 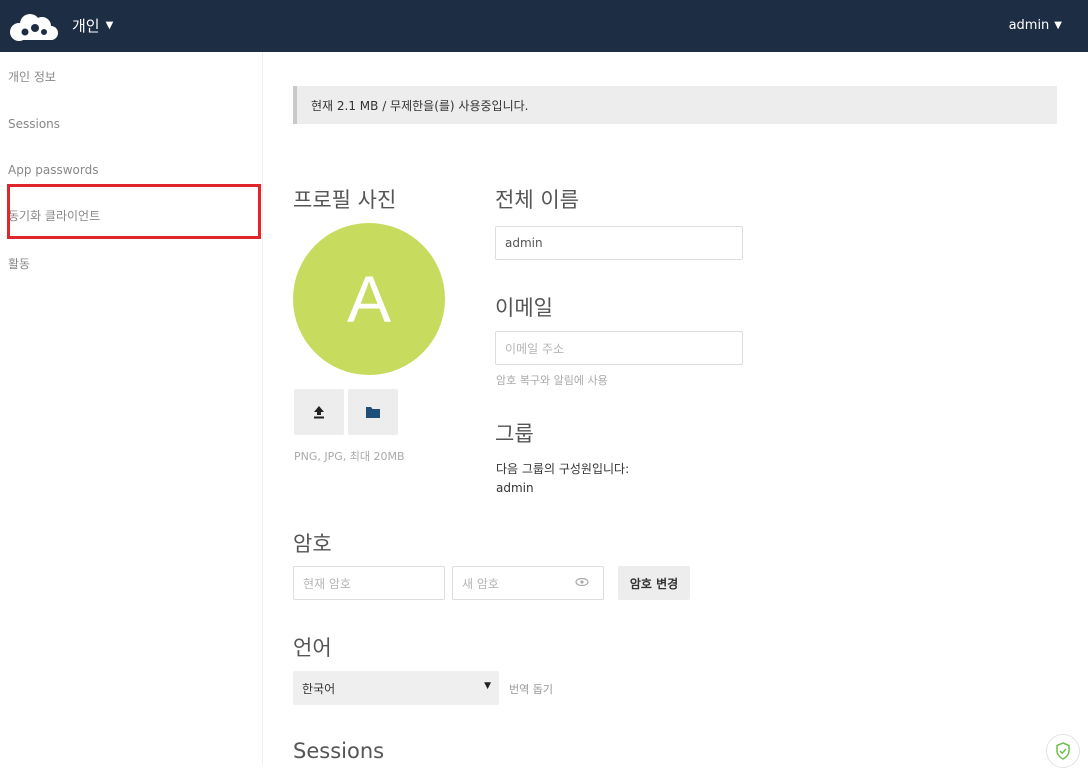 What do you see at coordinates (312, 544) in the screenshot?
I see `password-title: 암호` at bounding box center [312, 544].